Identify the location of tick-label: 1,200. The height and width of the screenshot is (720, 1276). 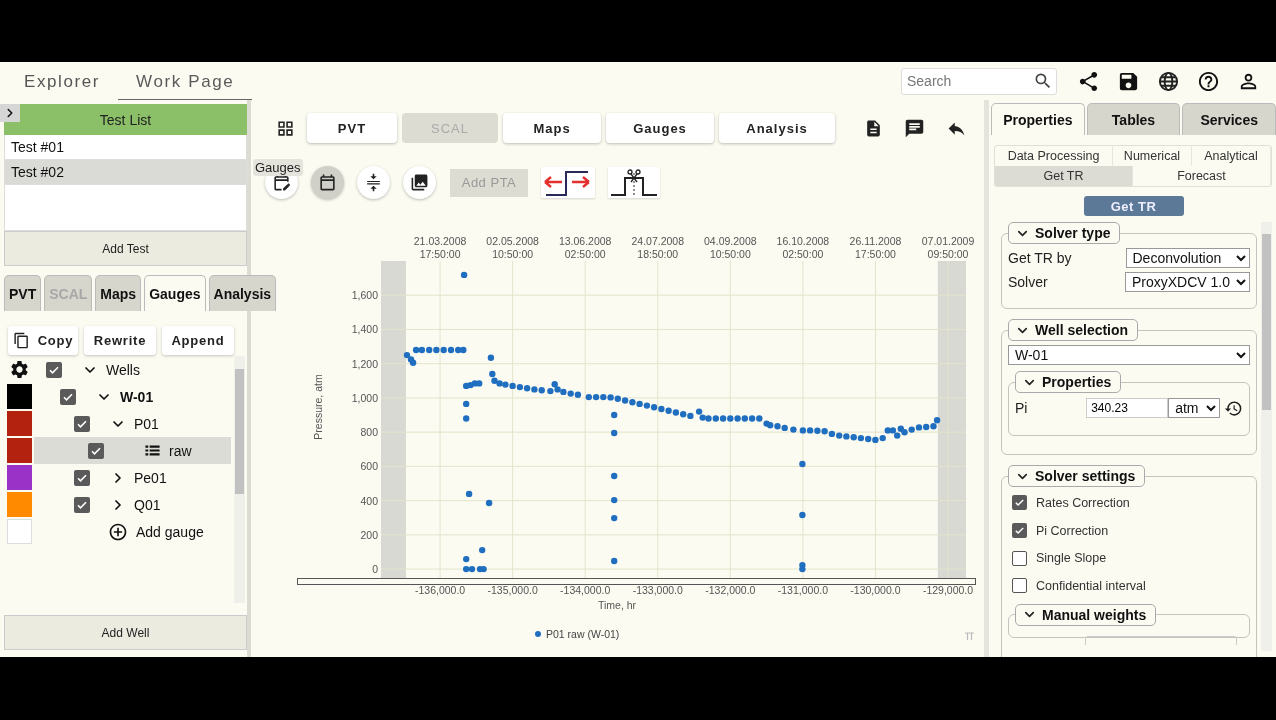
(364, 363).